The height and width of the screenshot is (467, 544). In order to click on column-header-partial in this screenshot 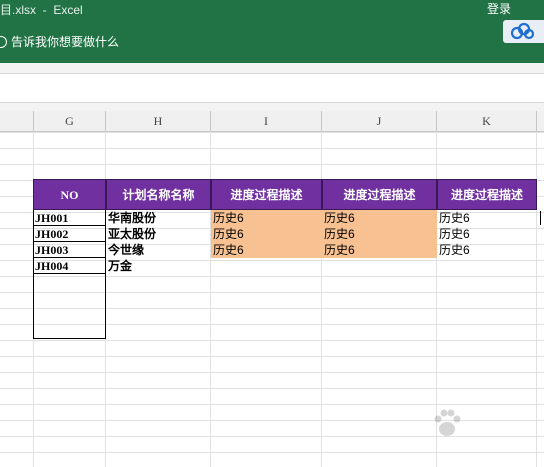, I will do `click(17, 121)`.